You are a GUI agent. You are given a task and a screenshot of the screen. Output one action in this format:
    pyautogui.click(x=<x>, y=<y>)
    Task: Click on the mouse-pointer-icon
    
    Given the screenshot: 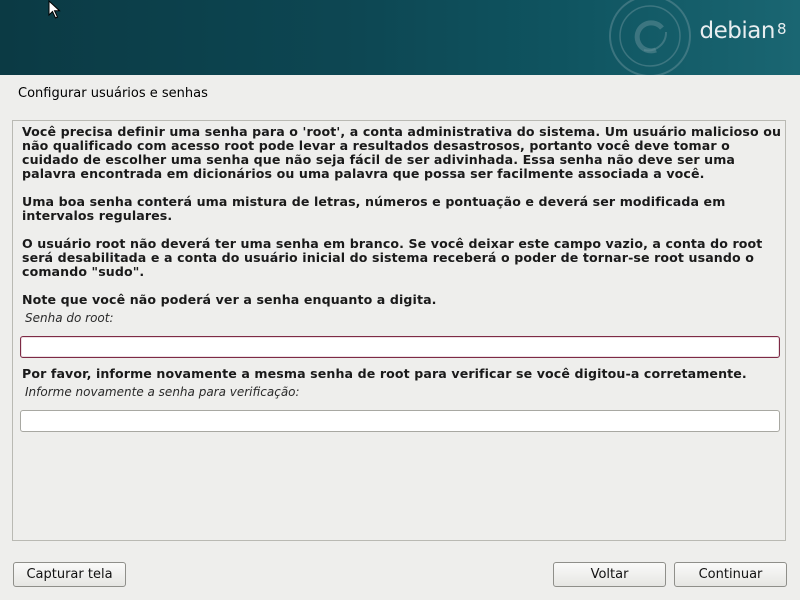 What is the action you would take?
    pyautogui.click(x=54, y=9)
    